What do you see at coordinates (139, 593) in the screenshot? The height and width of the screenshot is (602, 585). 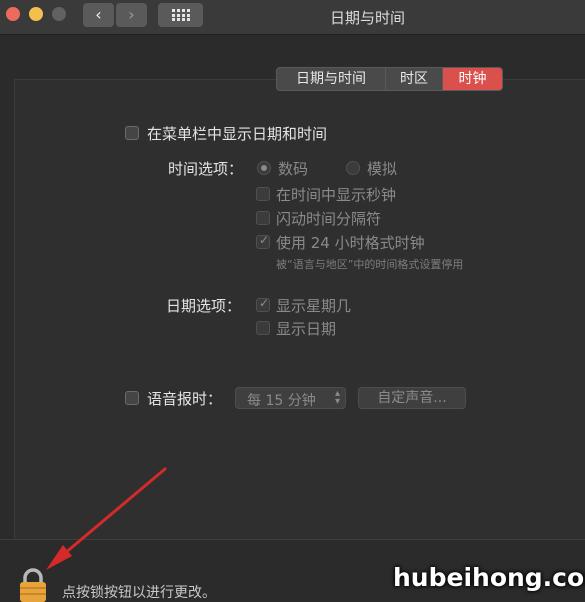 I see `lock-hint-text: 点按锁按钮以进行更改。` at bounding box center [139, 593].